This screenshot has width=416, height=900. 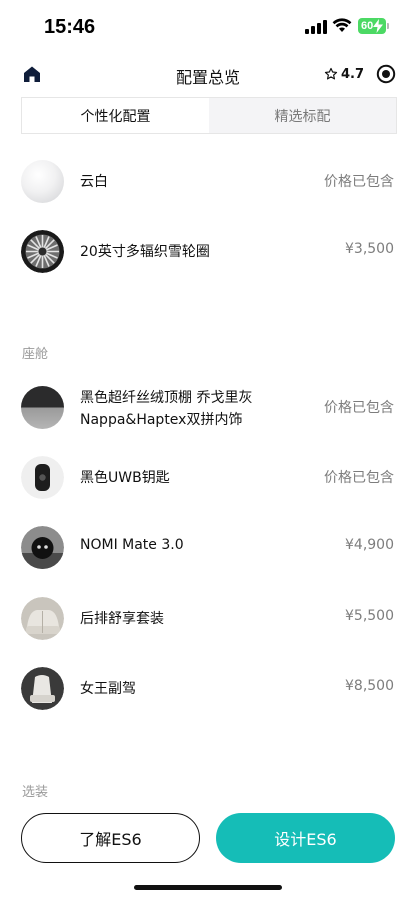 I want to click on wheel-rim-icon, so click(x=42, y=251).